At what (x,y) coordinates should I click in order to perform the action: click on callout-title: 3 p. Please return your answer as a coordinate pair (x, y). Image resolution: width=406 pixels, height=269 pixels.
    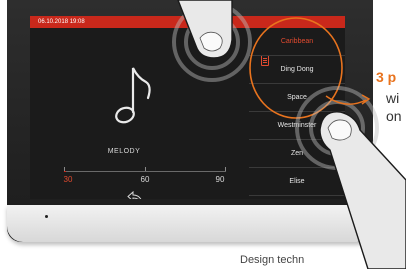
    Looking at the image, I should click on (386, 77).